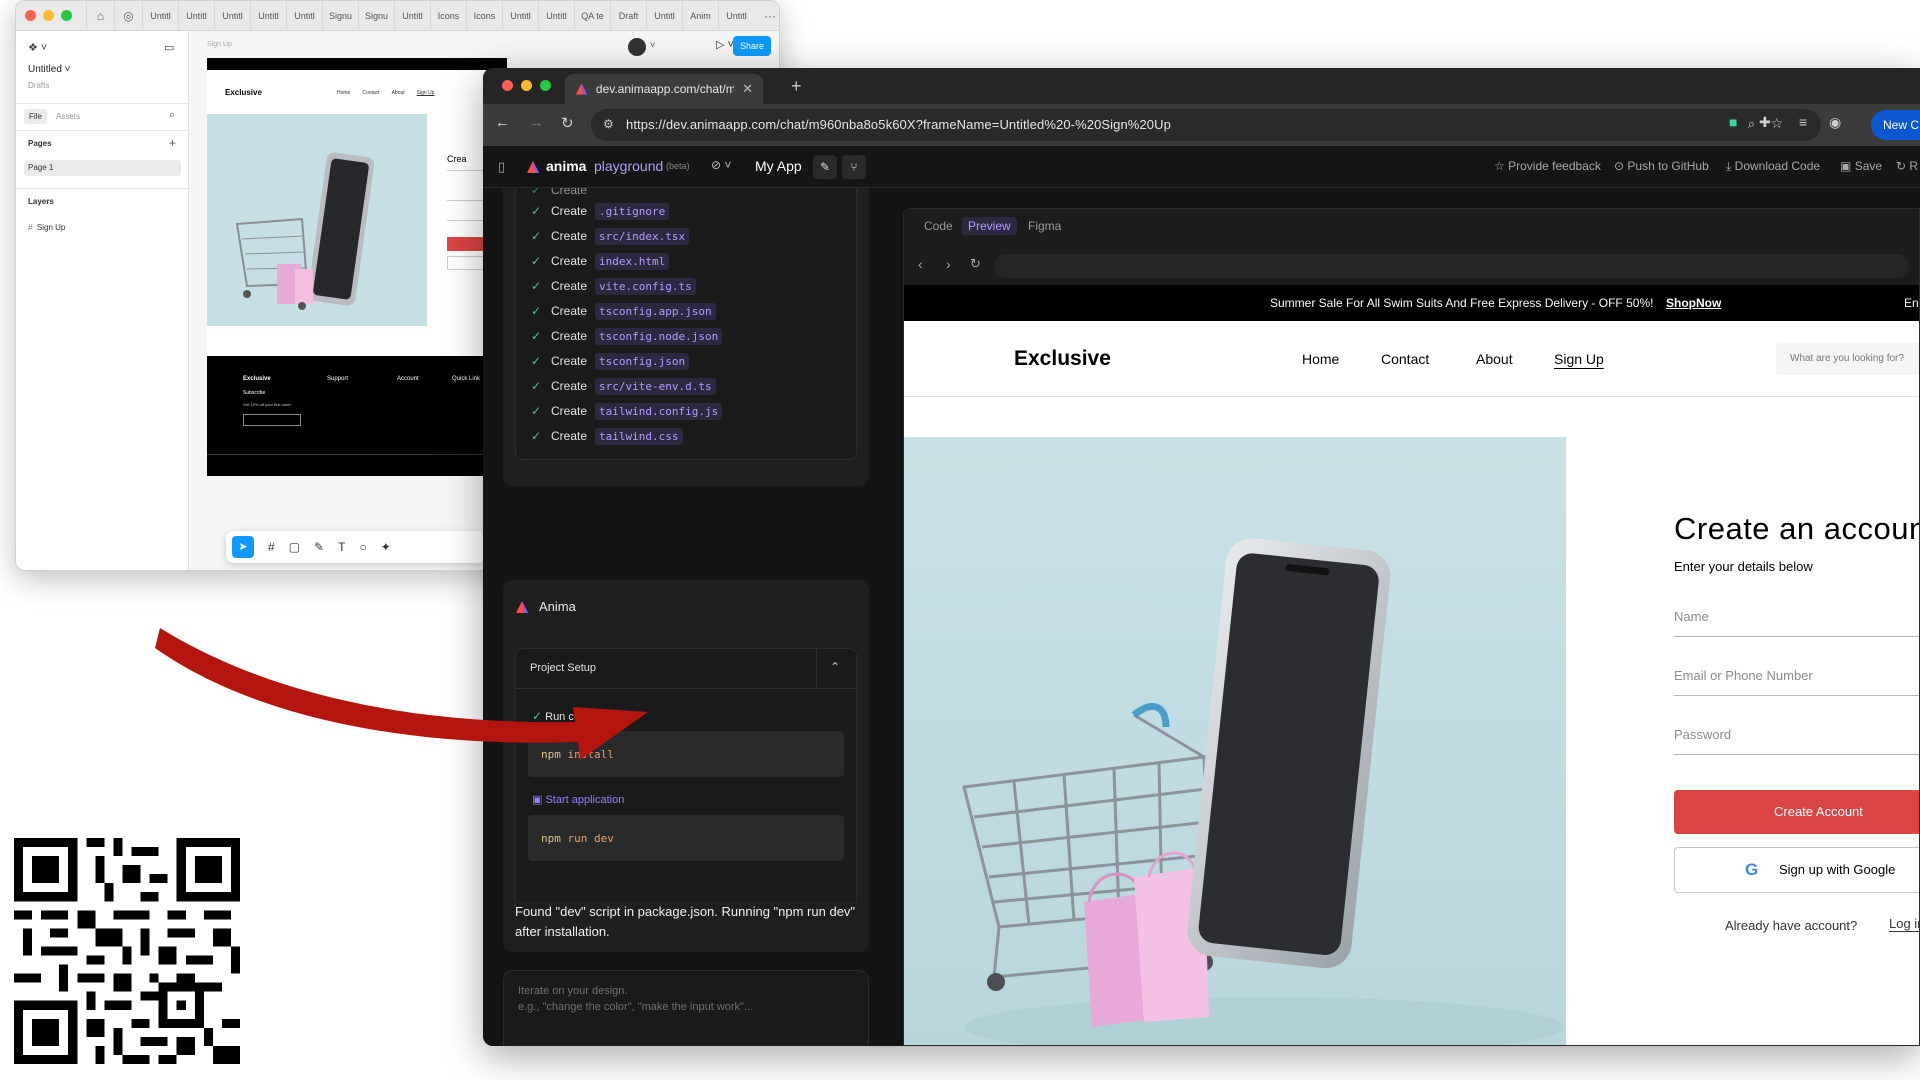 The image size is (1920, 1080). Describe the element at coordinates (128, 16) in the screenshot. I see `community-globe-icon: ◎` at that location.